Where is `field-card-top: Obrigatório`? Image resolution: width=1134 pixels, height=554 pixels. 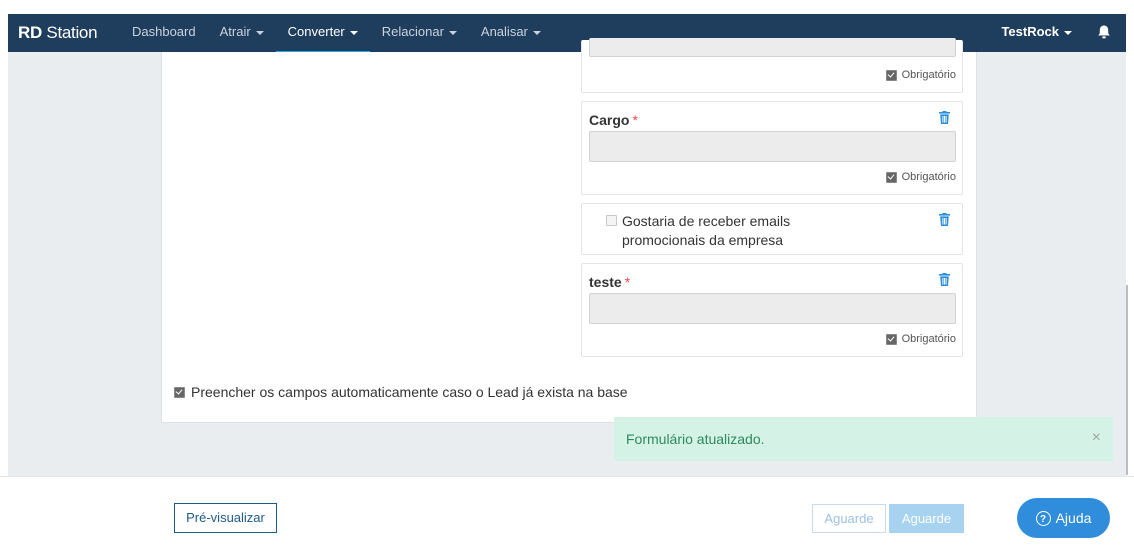
field-card-top: Obrigatório is located at coordinates (772, 65).